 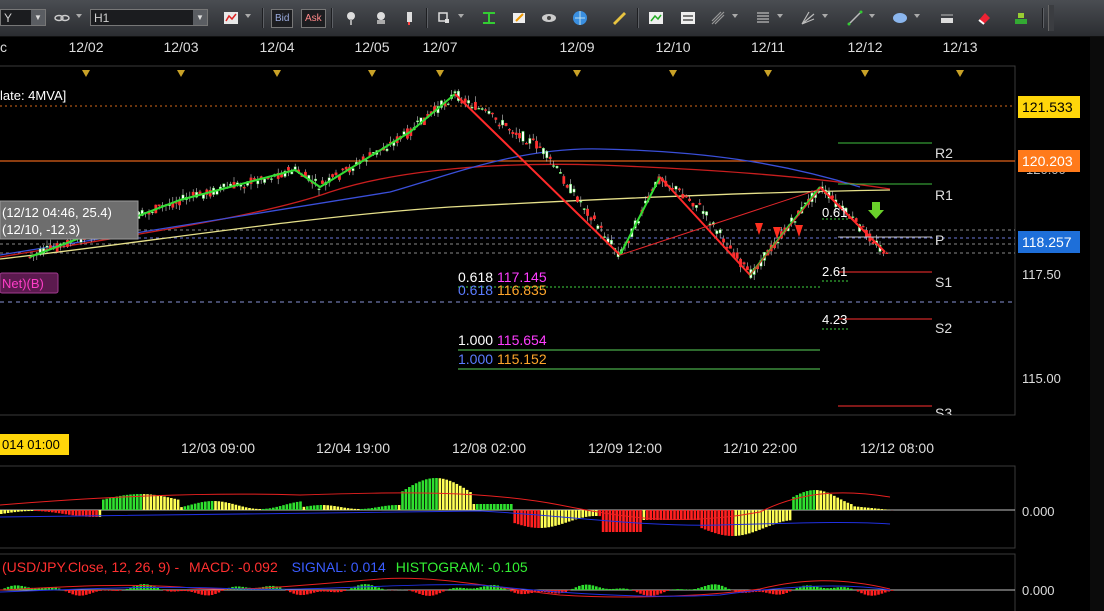 I want to click on pencil-button, so click(x=519, y=17).